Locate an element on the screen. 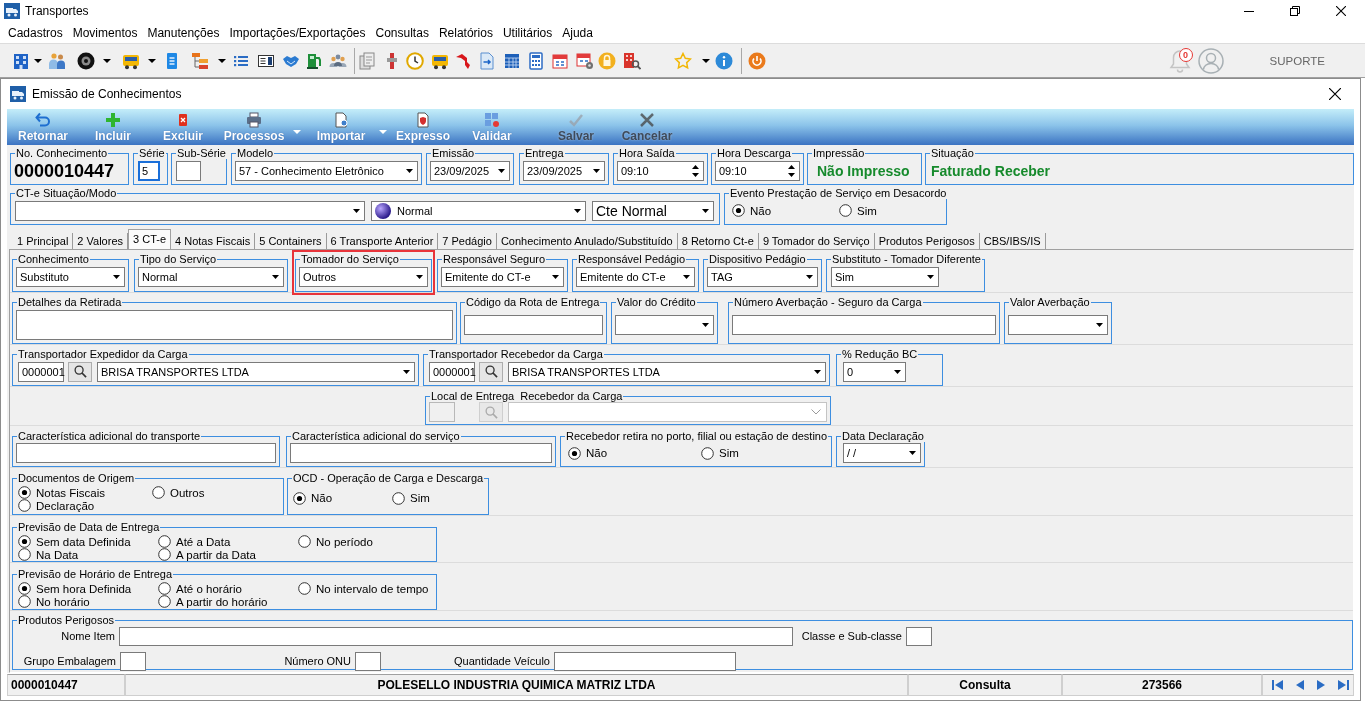  radio-option: Sem hora Definida is located at coordinates (75, 588).